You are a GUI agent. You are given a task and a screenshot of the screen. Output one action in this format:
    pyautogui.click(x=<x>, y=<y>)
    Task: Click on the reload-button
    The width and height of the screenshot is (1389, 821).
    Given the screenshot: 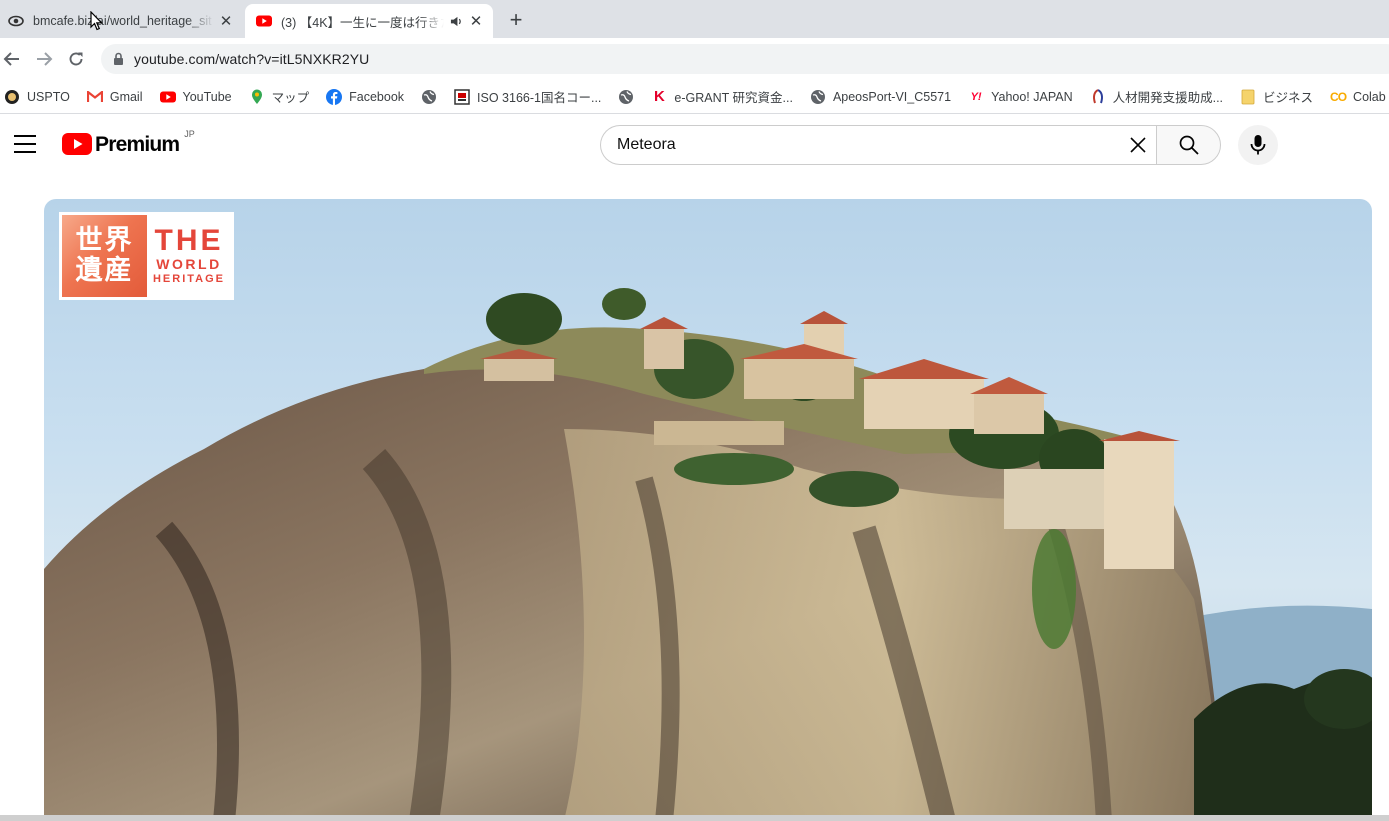 What is the action you would take?
    pyautogui.click(x=76, y=59)
    